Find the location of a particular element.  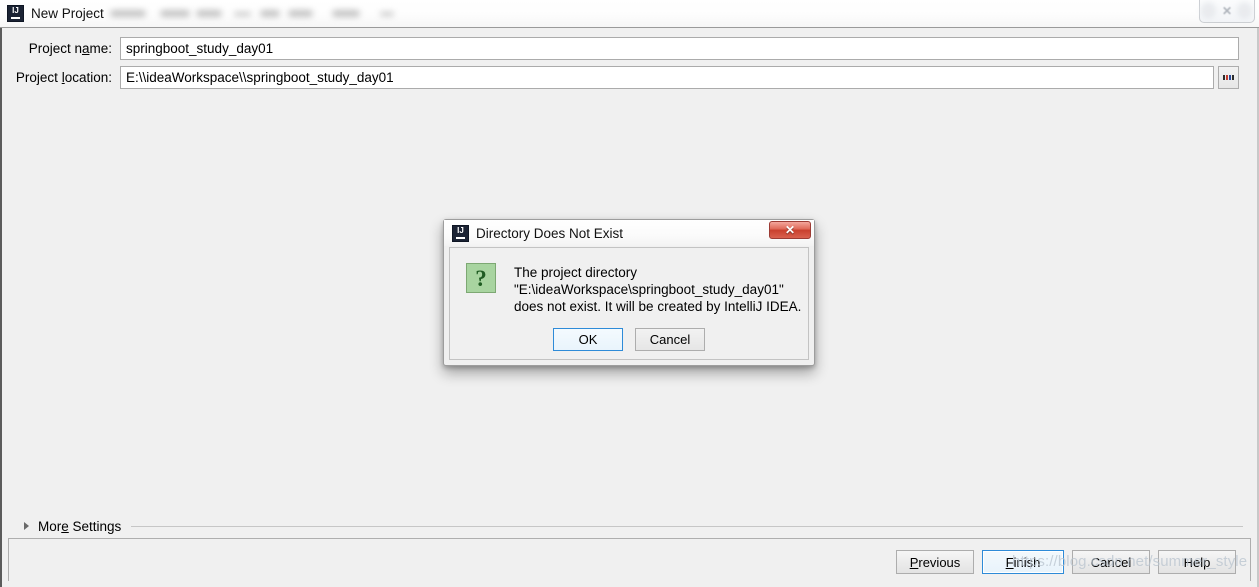

question-mark-glyph: ? is located at coordinates (481, 278).